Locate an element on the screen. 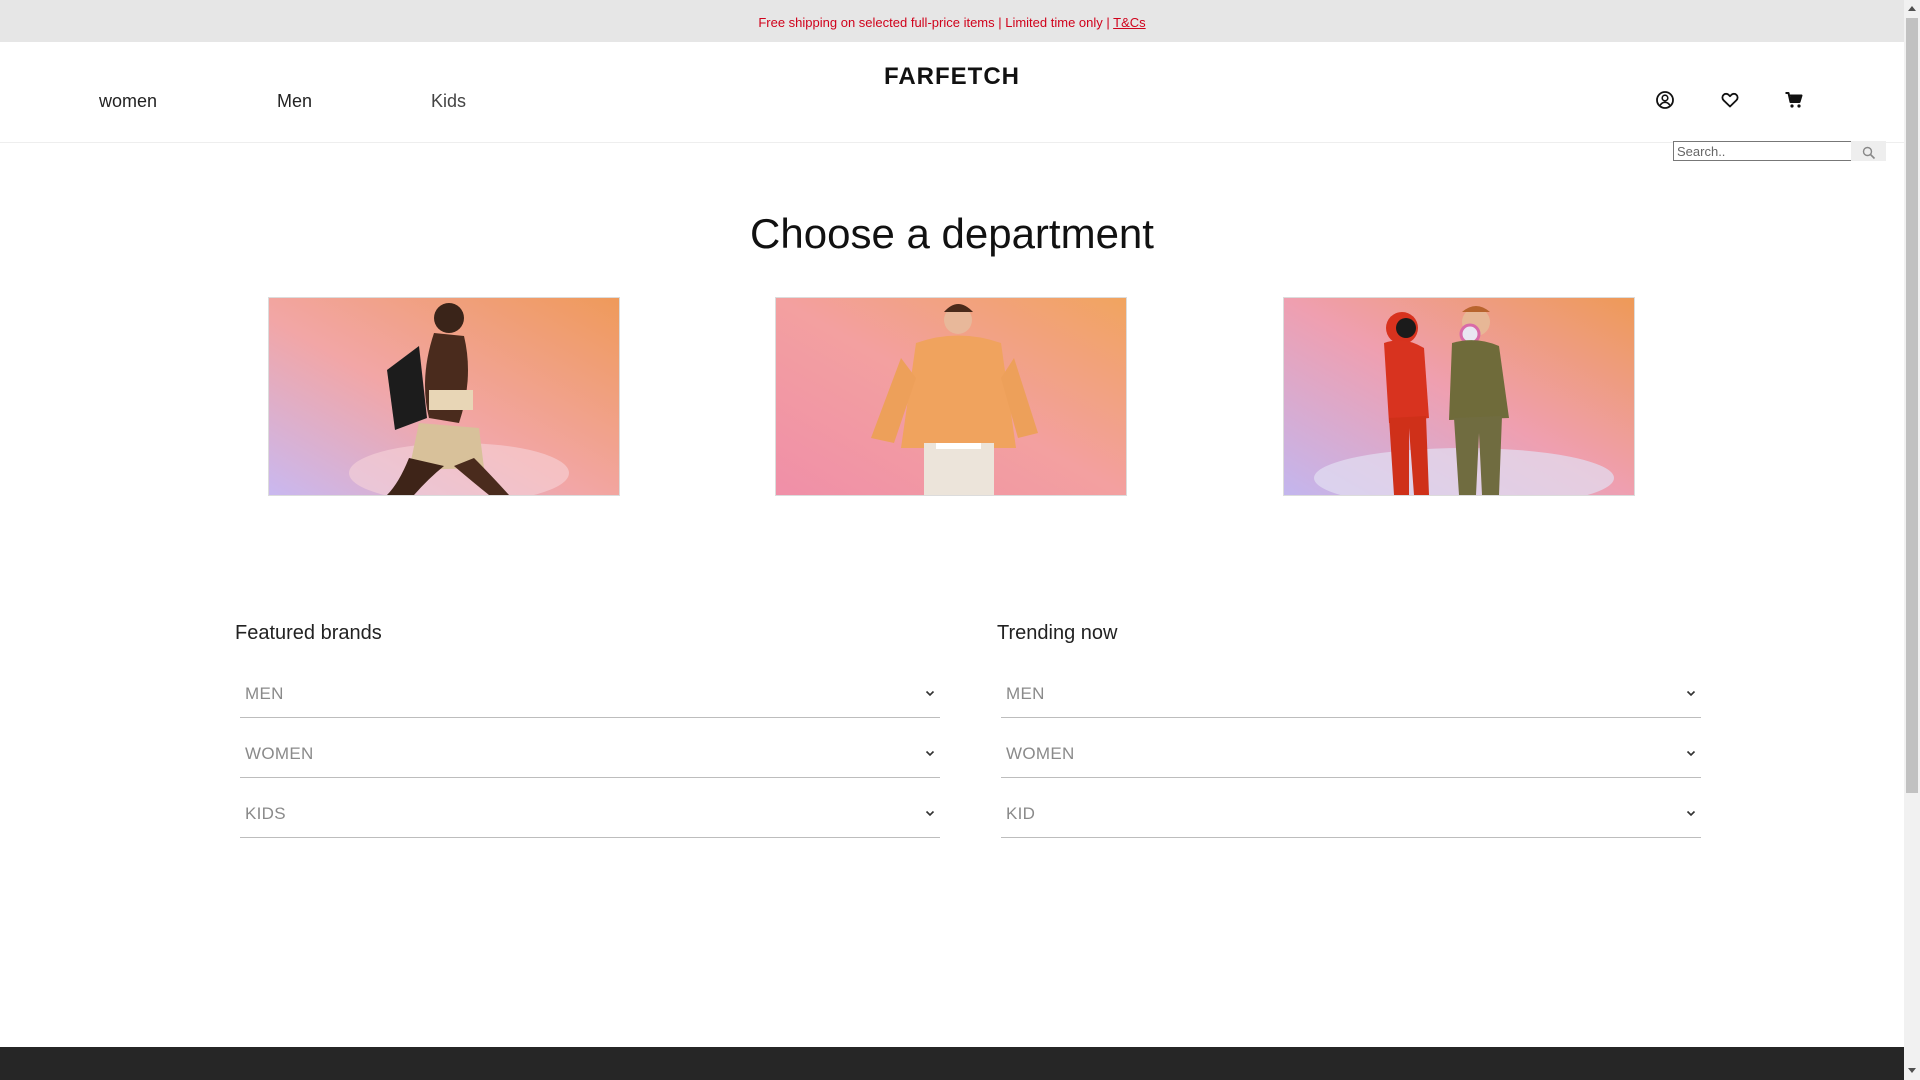 This screenshot has width=1920, height=1080. search-button is located at coordinates (1868, 151).